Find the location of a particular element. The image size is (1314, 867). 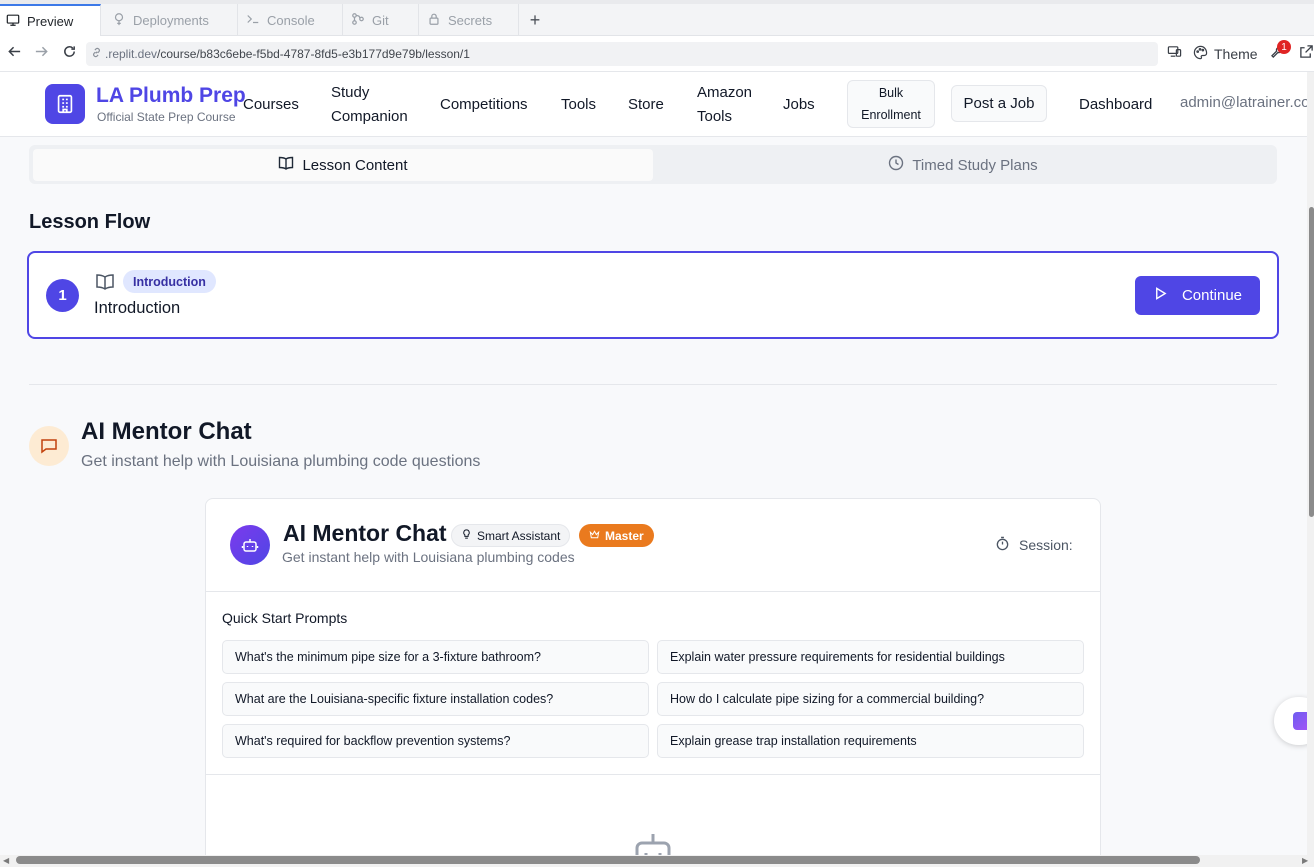

reload-button is located at coordinates (69, 54).